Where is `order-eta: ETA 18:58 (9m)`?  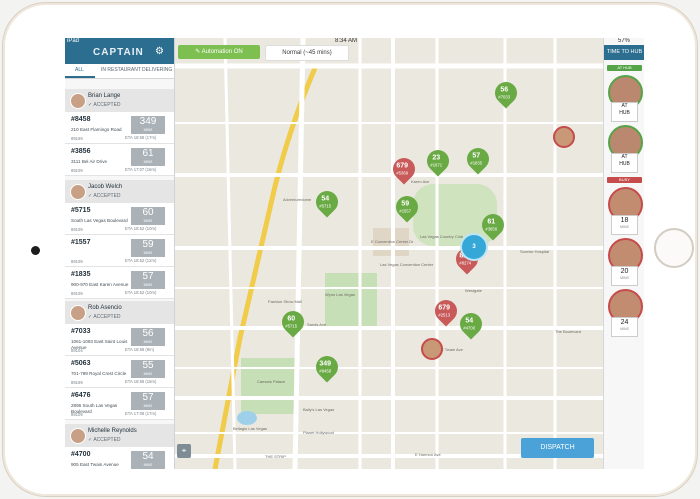 order-eta: ETA 18:58 (9m) is located at coordinates (140, 349).